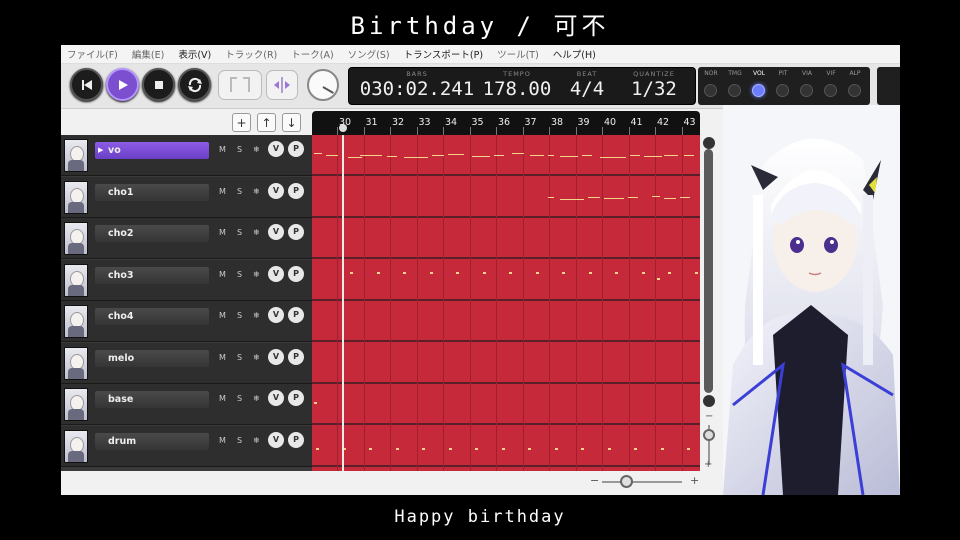 This screenshot has height=540, width=960. What do you see at coordinates (194, 54) in the screenshot?
I see `menu-view: 表示(V)` at bounding box center [194, 54].